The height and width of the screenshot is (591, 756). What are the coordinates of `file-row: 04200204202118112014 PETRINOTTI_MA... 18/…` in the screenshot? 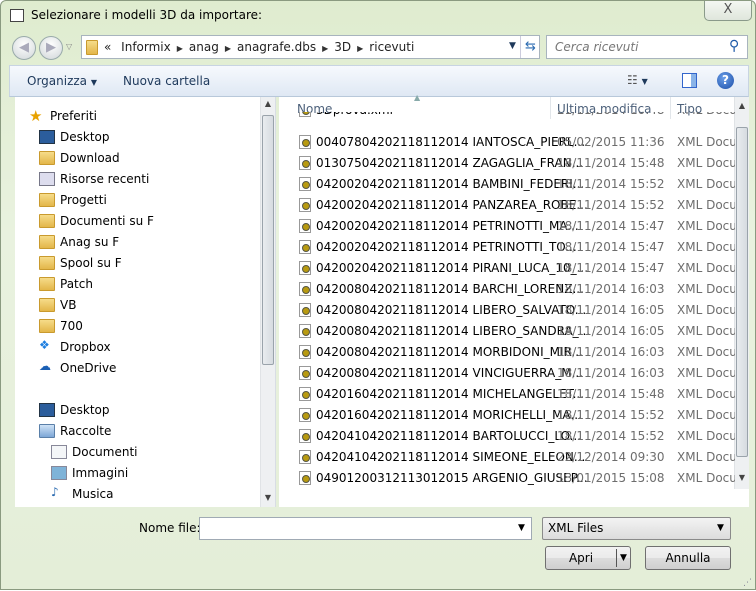 It's located at (519, 226).